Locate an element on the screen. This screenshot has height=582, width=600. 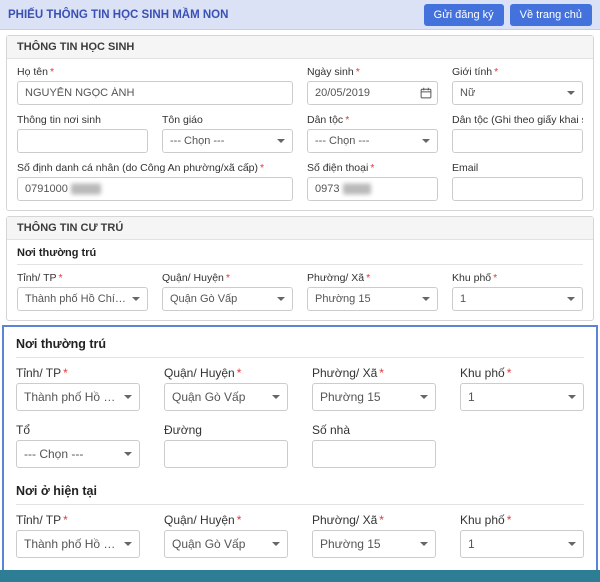
khu-pho-select-current: 1 is located at coordinates (522, 544).